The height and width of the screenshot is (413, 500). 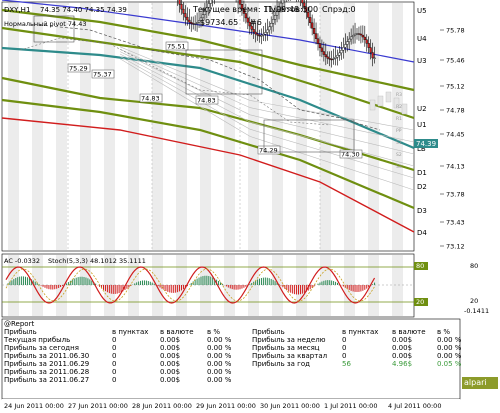 I want to click on report-cell: 0.00 %, so click(x=449, y=340).